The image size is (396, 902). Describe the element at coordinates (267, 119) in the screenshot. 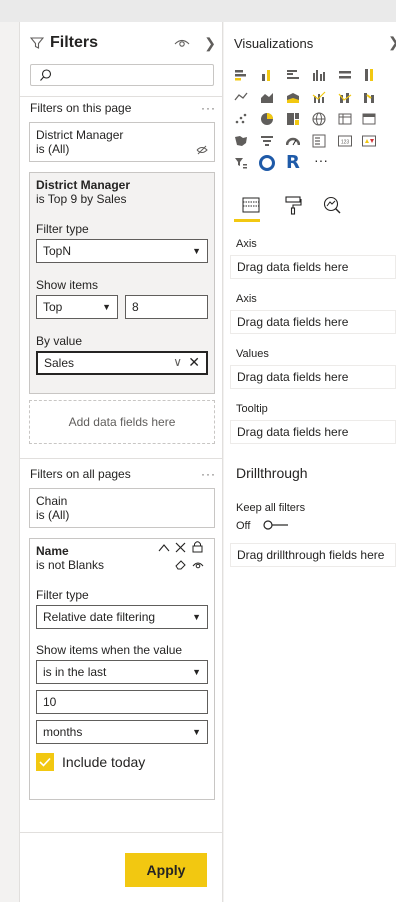

I see `pie-chart-icon` at that location.